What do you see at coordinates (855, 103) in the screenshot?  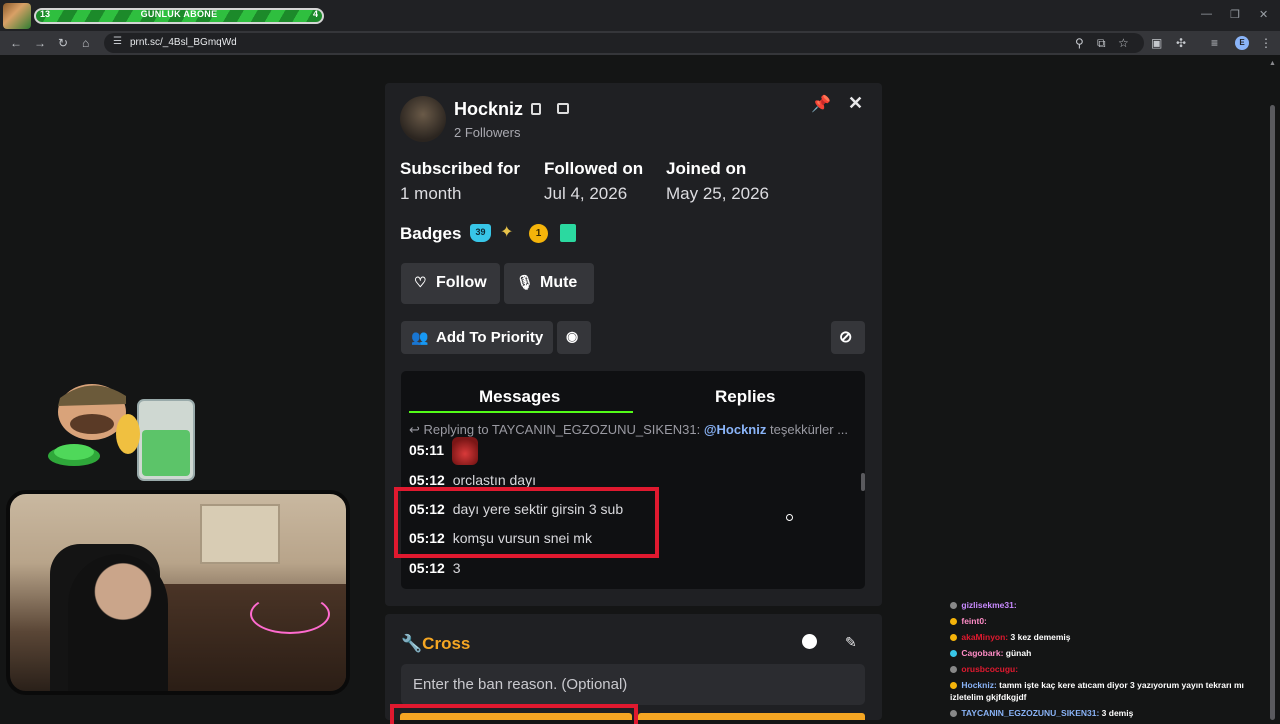 I see `close-icon: ✕` at bounding box center [855, 103].